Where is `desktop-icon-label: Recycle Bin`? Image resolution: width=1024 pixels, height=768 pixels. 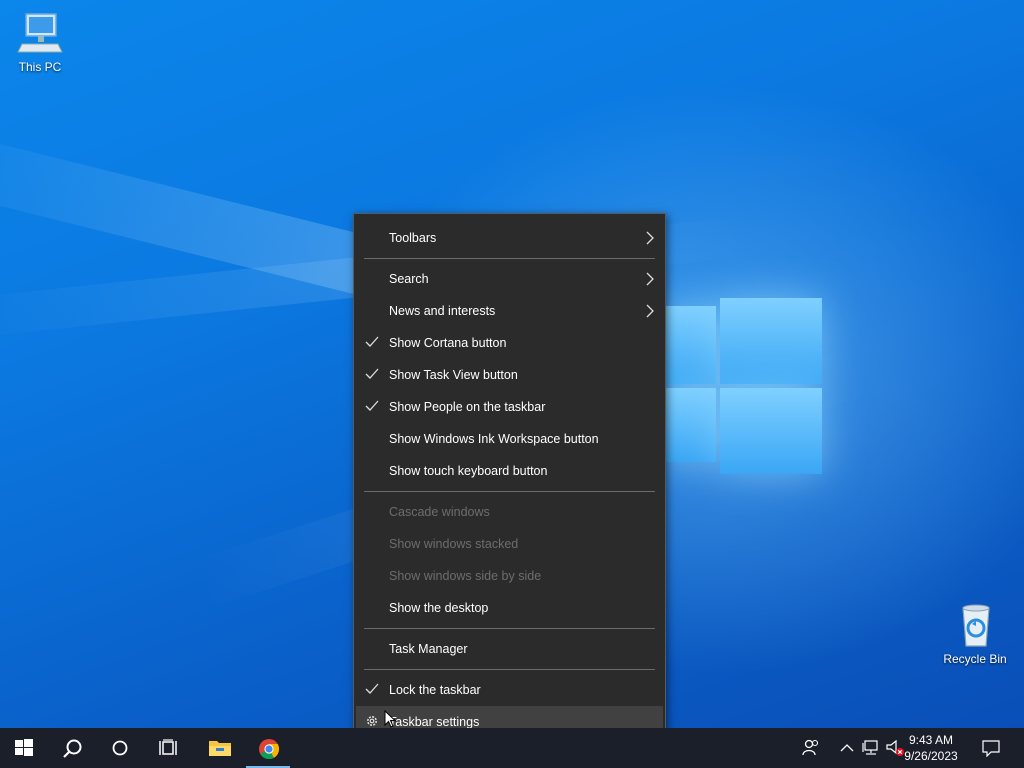 desktop-icon-label: Recycle Bin is located at coordinates (975, 659).